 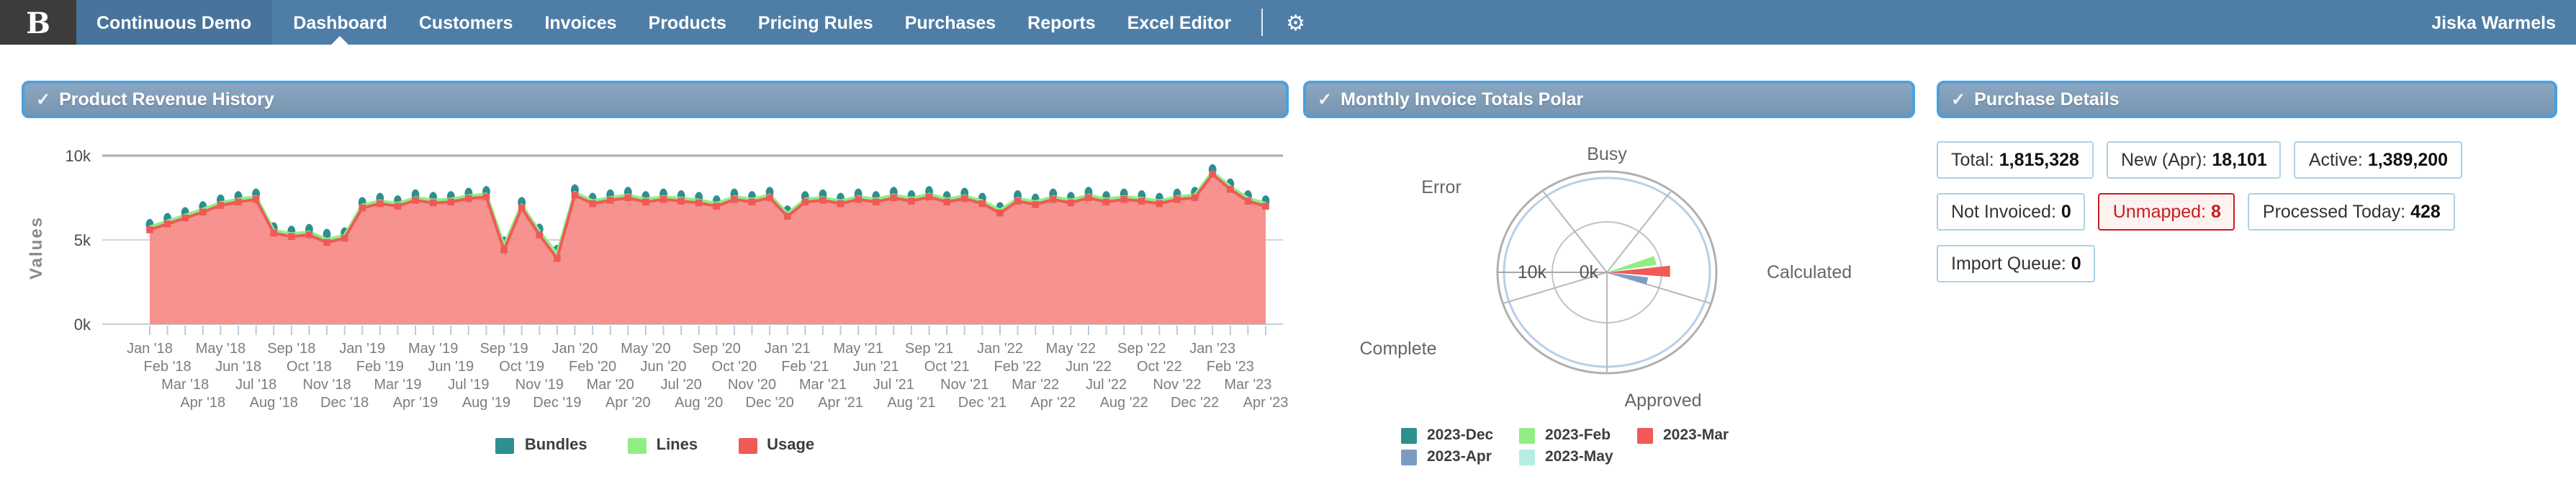 I want to click on svg-text: Busy, so click(x=1607, y=154).